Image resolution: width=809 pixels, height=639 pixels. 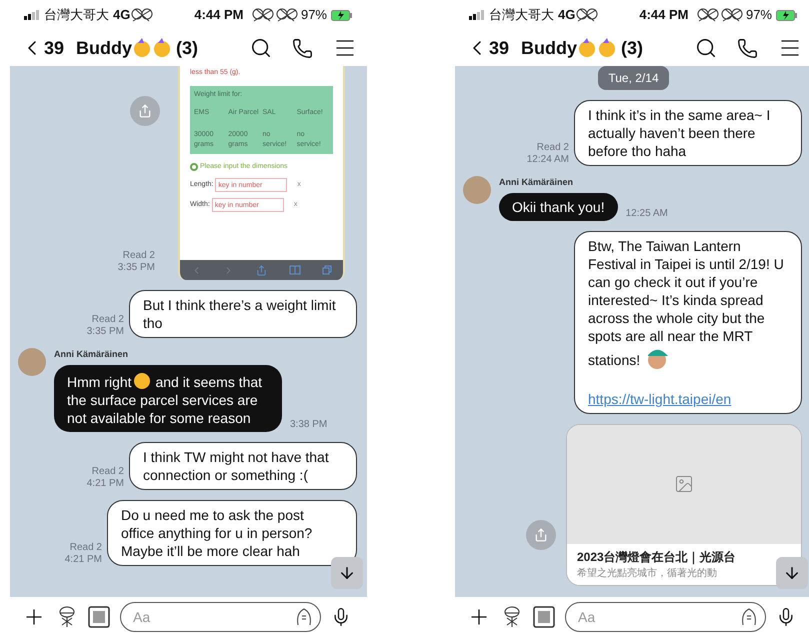 What do you see at coordinates (547, 160) in the screenshot?
I see `message-time: 12:24 AM` at bounding box center [547, 160].